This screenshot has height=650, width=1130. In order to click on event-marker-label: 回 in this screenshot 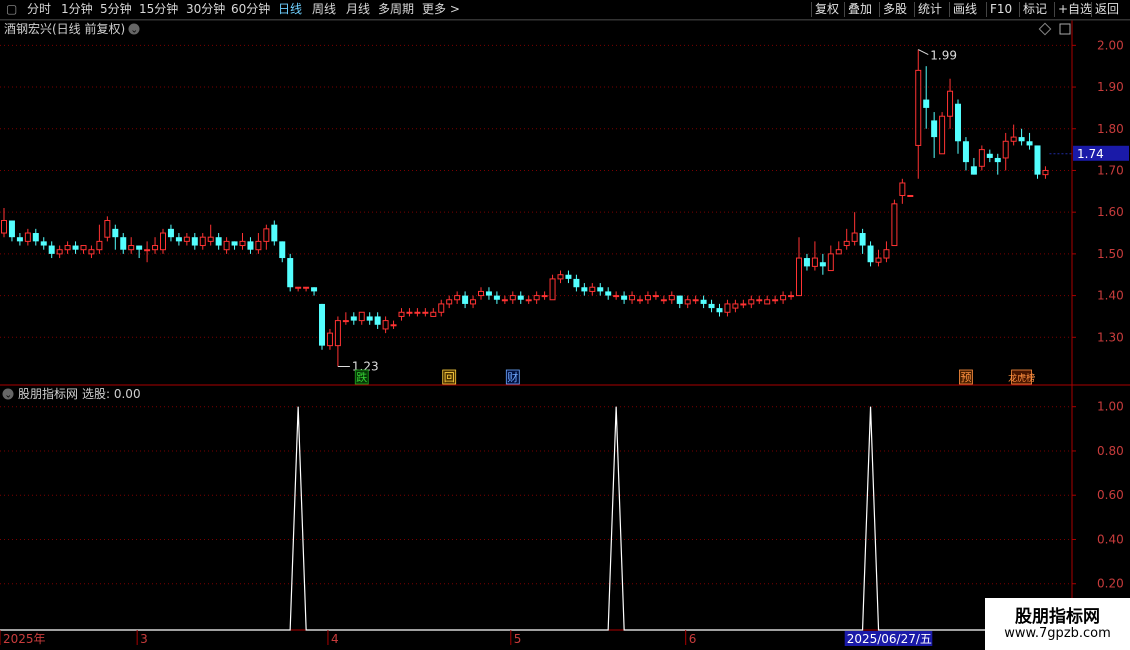, I will do `click(449, 377)`.